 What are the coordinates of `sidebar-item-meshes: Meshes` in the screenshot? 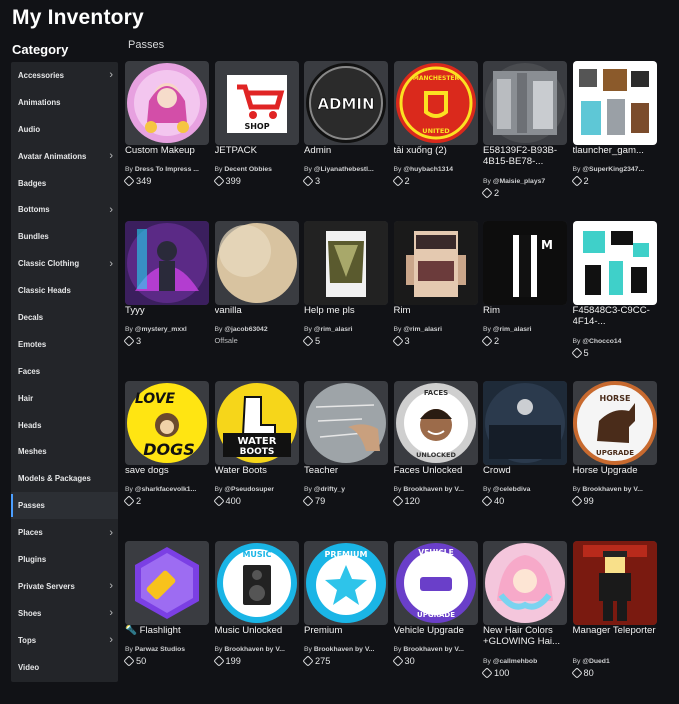 It's located at (64, 451).